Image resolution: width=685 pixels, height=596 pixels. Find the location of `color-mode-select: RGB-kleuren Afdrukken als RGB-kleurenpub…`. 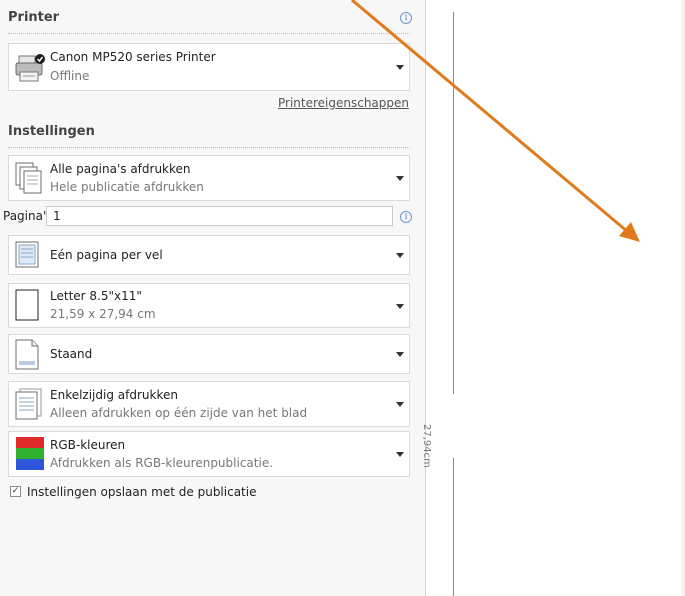

color-mode-select: RGB-kleuren Afdrukken als RGB-kleurenpub… is located at coordinates (209, 454).